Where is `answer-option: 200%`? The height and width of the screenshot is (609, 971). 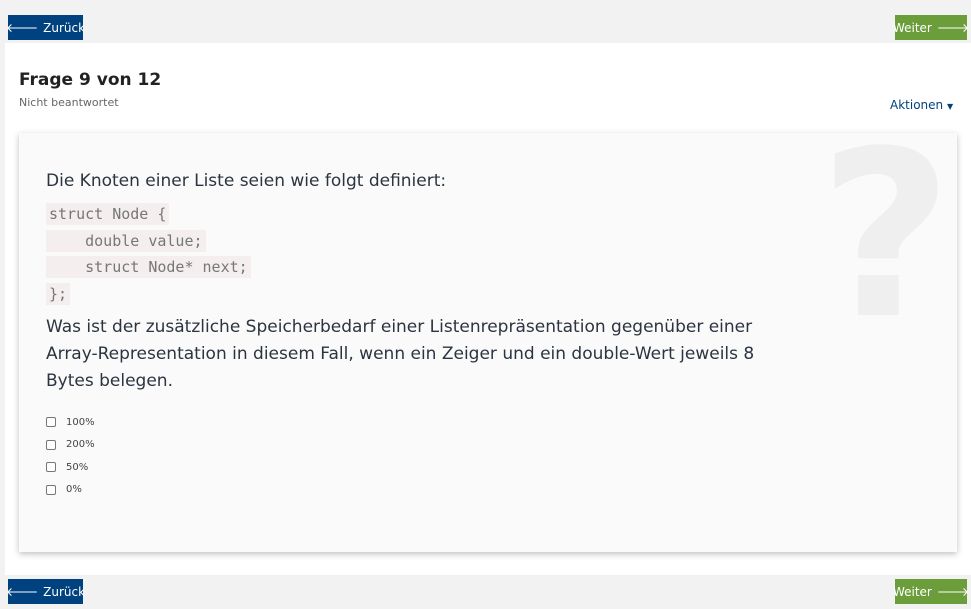
answer-option: 200% is located at coordinates (70, 445).